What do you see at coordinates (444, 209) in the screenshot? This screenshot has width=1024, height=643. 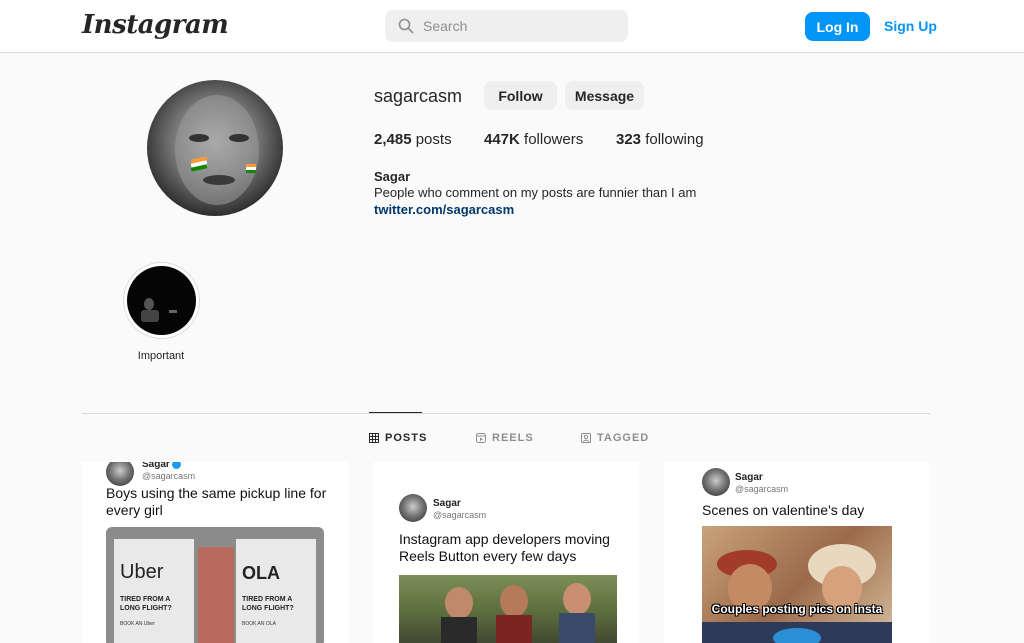 I see `profile-external-link: twitter.com/sagarcasm` at bounding box center [444, 209].